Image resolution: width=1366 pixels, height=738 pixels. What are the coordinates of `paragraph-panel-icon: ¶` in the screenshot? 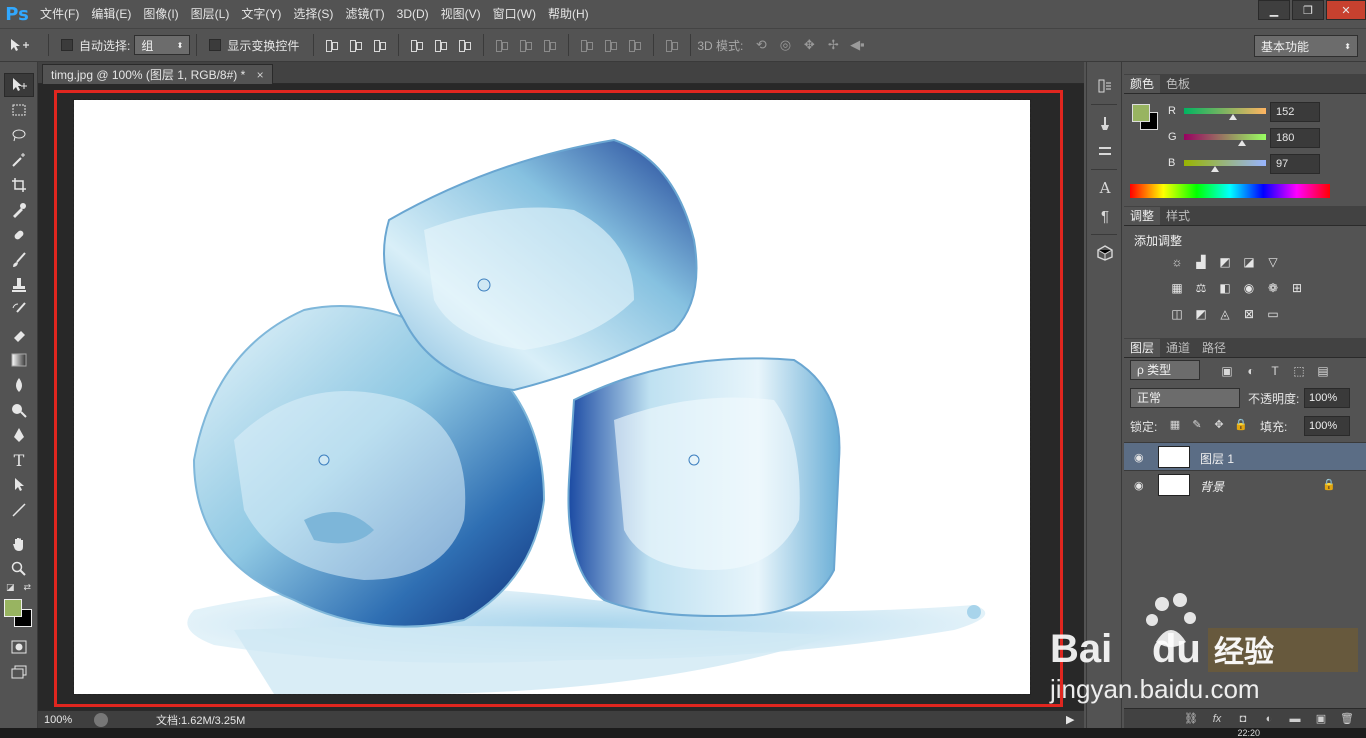 It's located at (1105, 216).